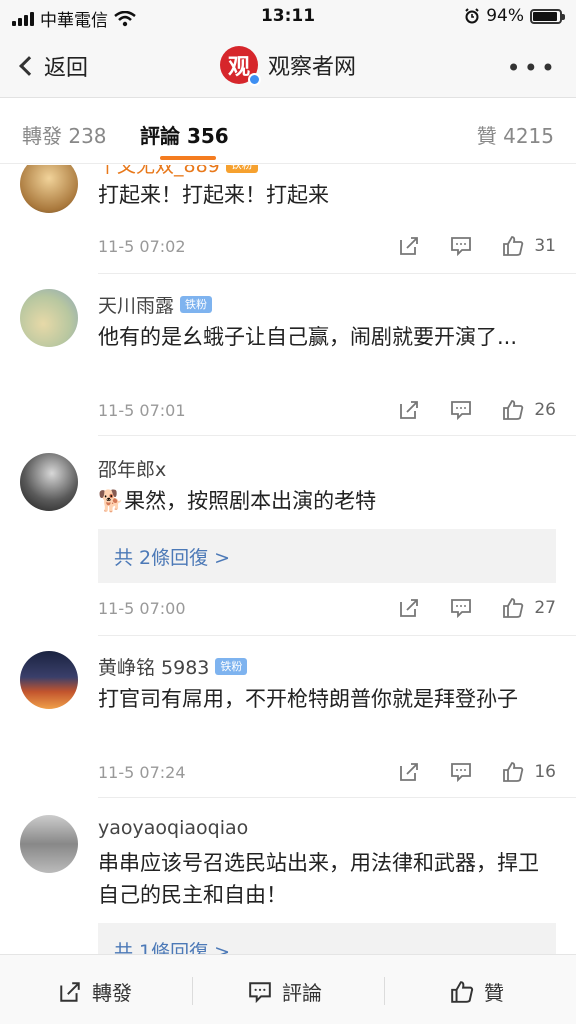  I want to click on comment-date: 11-5 07:02, so click(142, 246).